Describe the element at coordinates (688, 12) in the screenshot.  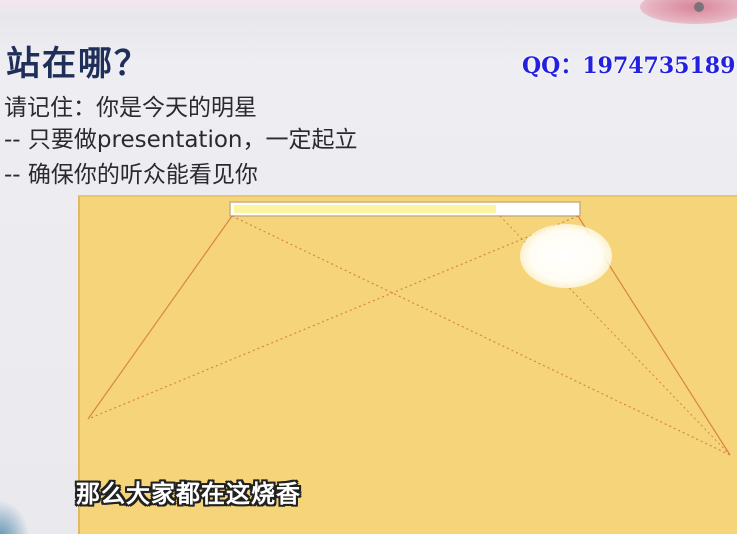
I see `corner-glare` at that location.